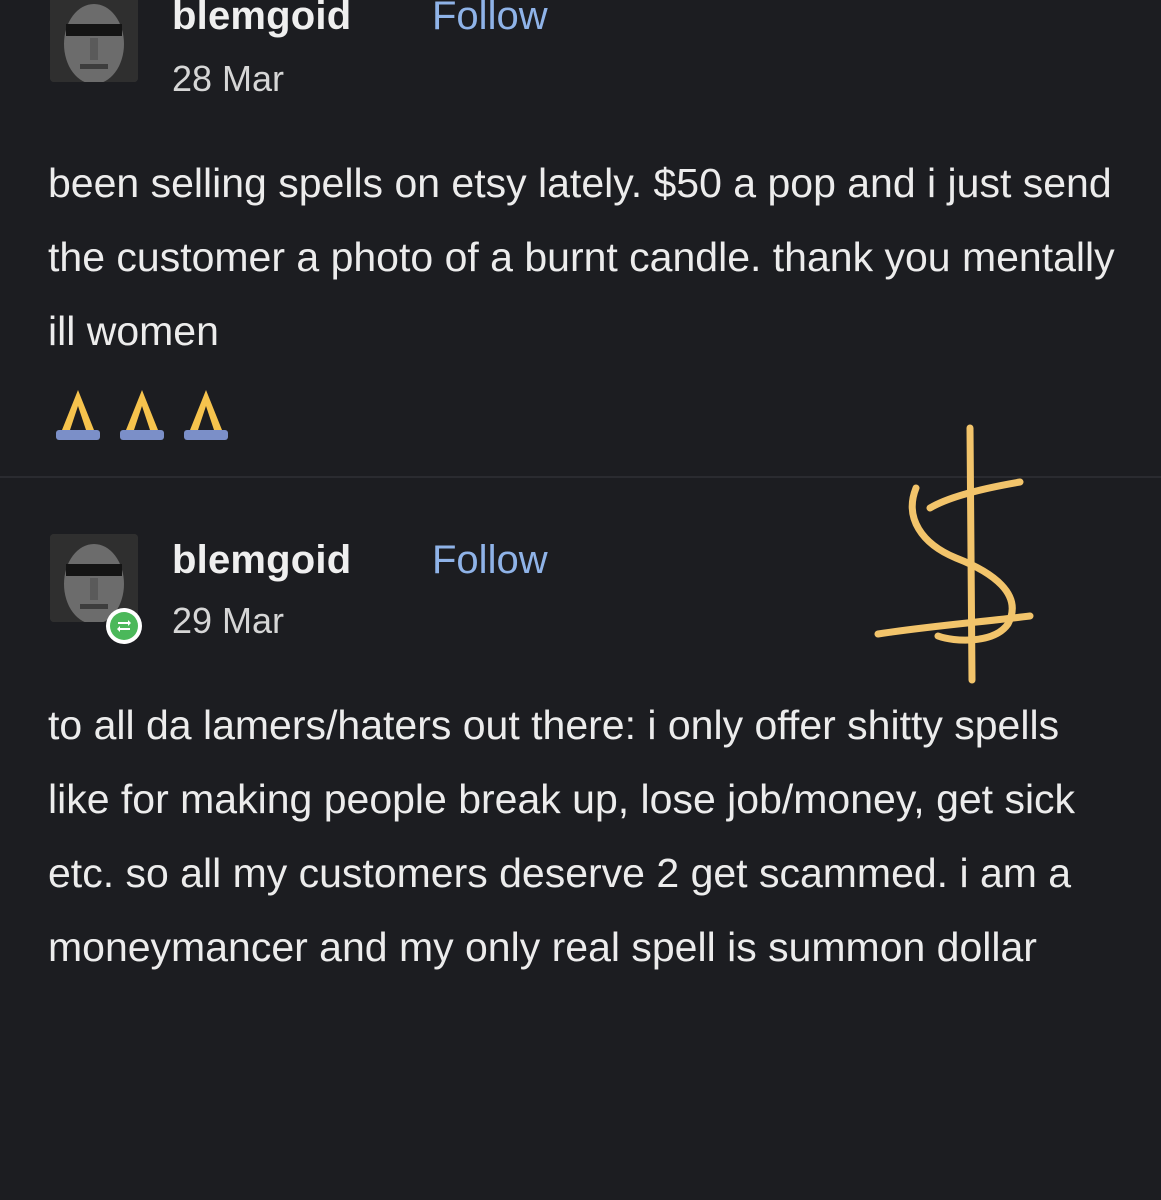 The width and height of the screenshot is (1161, 1200). I want to click on post-date: 28 Mar, so click(228, 79).